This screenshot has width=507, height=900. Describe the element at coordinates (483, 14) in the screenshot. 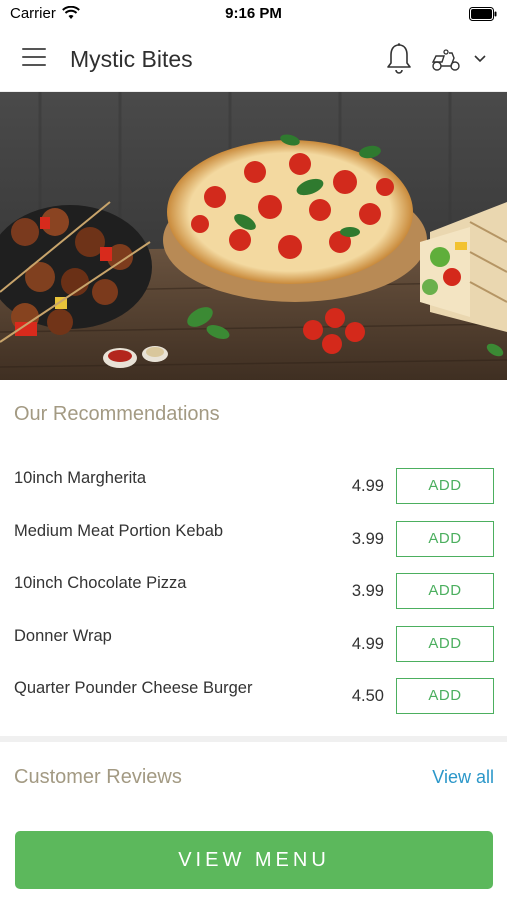

I see `battery-icon` at that location.